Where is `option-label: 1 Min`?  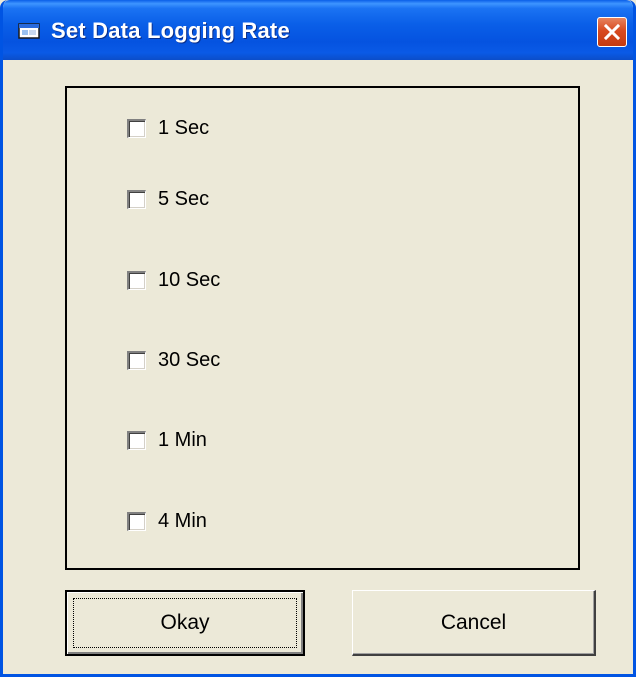
option-label: 1 Min is located at coordinates (182, 439).